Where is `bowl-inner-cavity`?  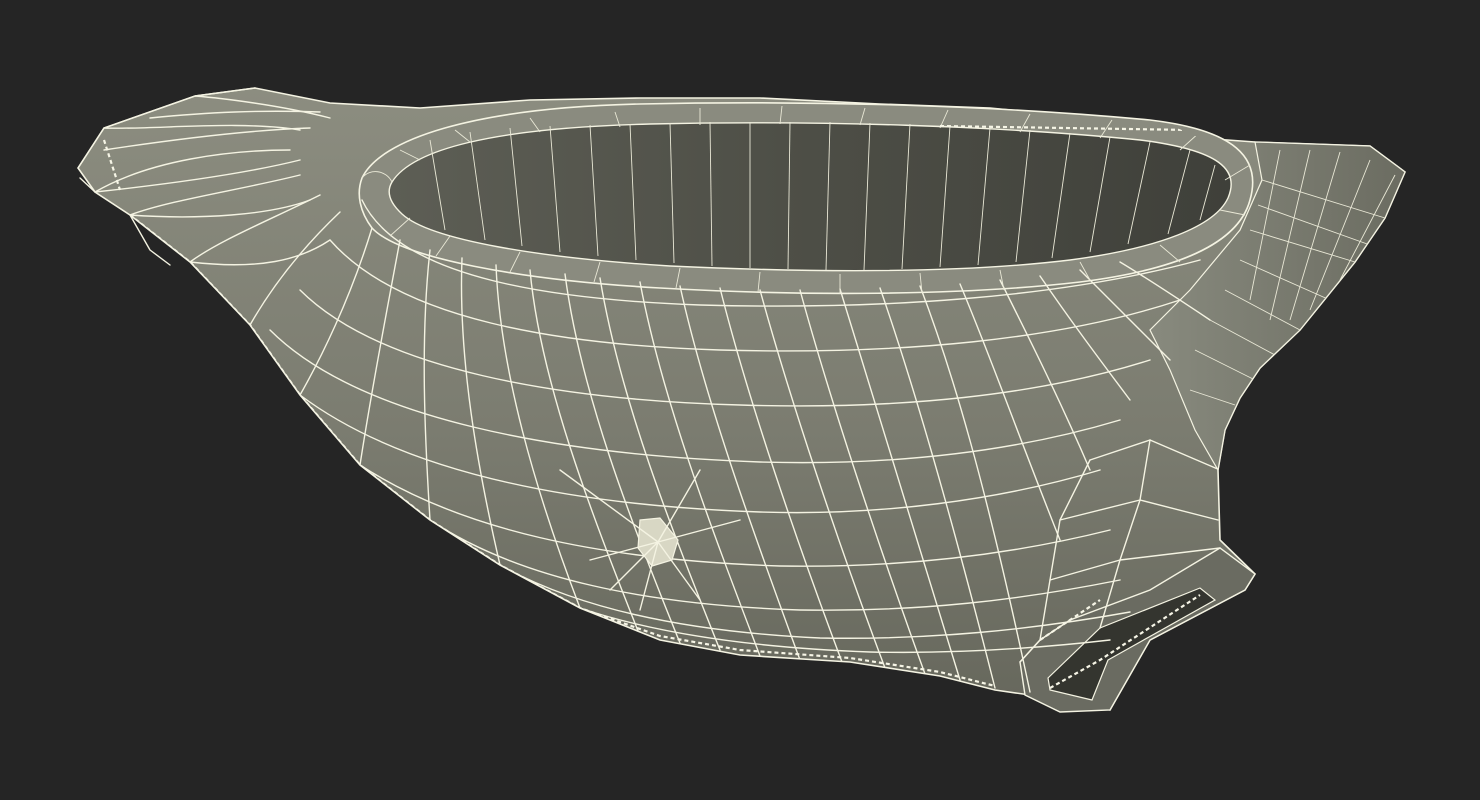 bowl-inner-cavity is located at coordinates (810, 197).